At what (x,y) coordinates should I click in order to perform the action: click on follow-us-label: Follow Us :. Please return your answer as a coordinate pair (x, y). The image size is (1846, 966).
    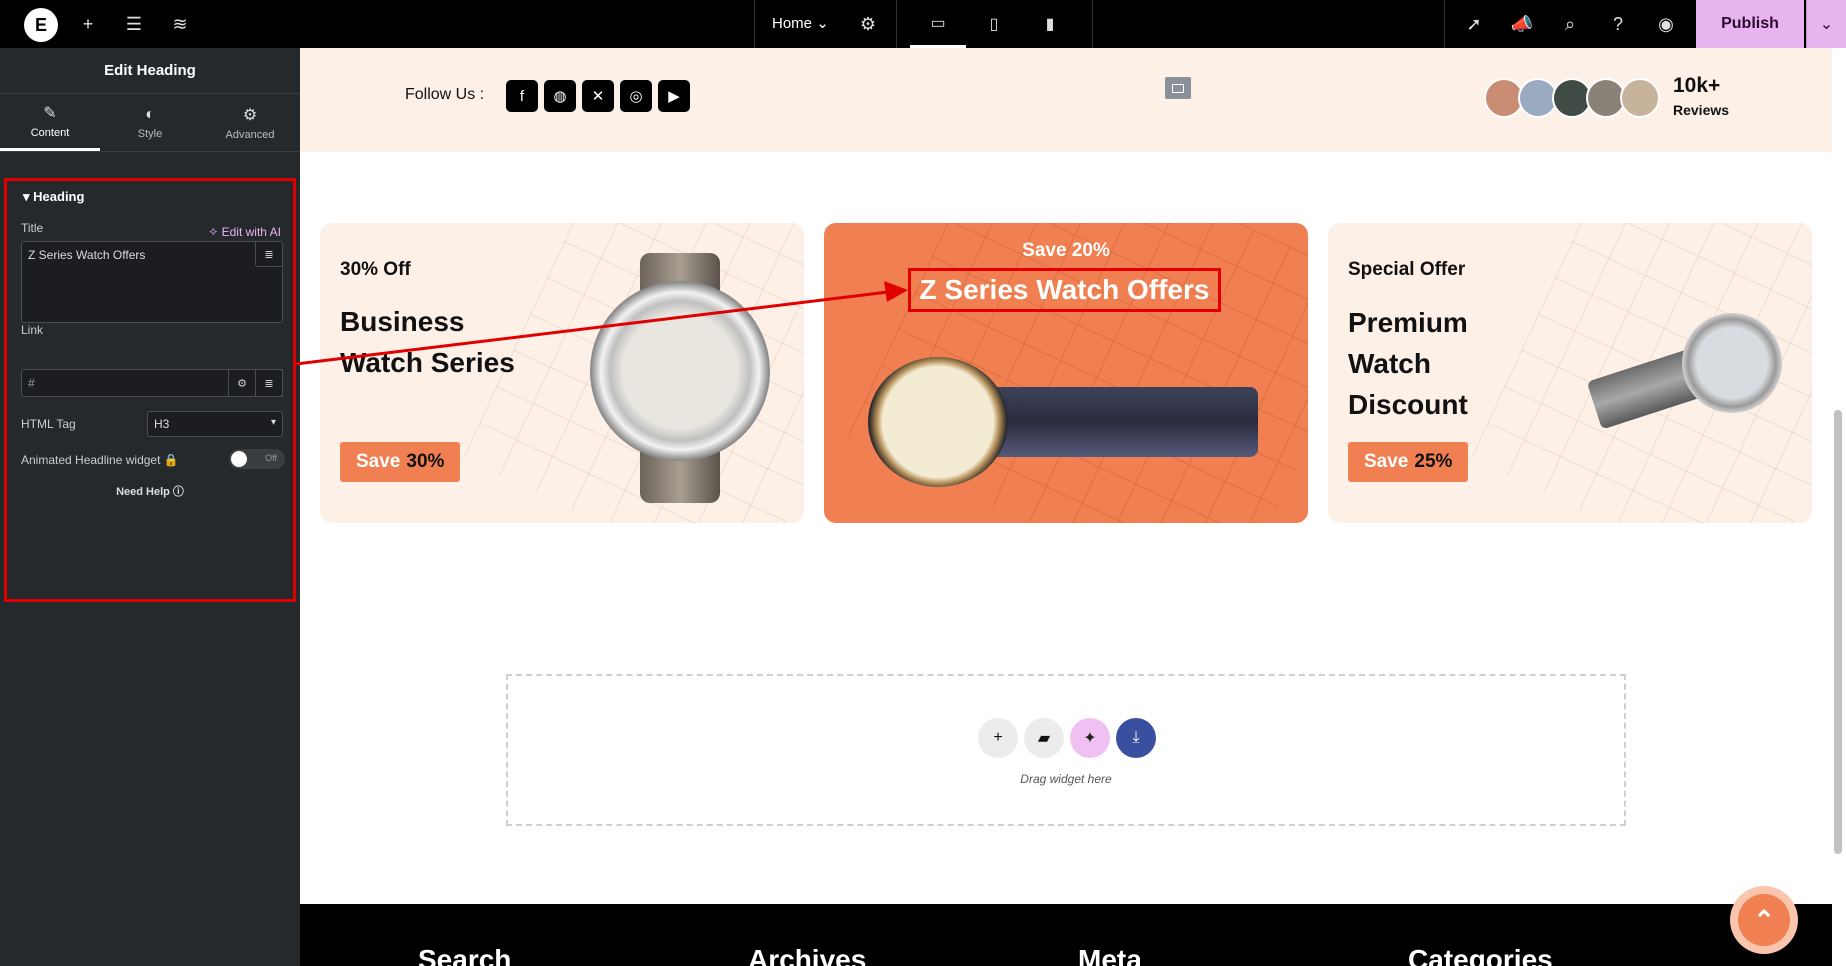
    Looking at the image, I should click on (445, 94).